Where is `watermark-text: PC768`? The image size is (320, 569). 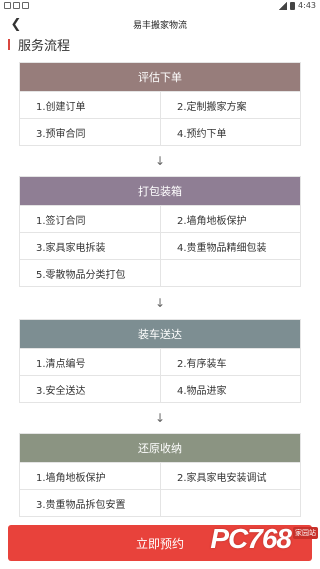
watermark-text: PC768 is located at coordinates (251, 538).